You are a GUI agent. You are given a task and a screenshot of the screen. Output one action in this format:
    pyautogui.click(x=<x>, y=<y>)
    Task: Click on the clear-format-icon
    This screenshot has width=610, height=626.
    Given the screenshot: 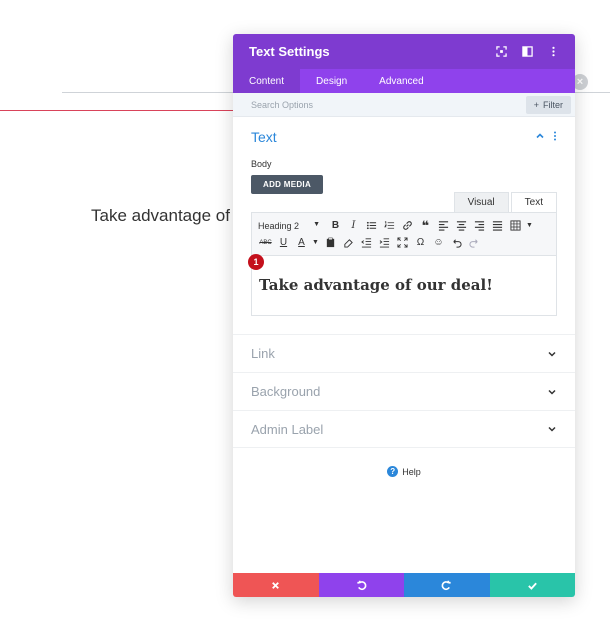 What is the action you would take?
    pyautogui.click(x=348, y=242)
    